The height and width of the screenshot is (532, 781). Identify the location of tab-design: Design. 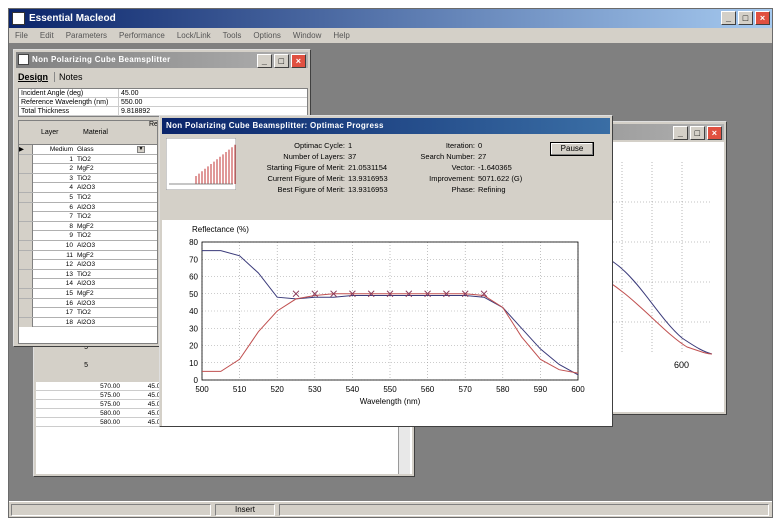
(33, 77).